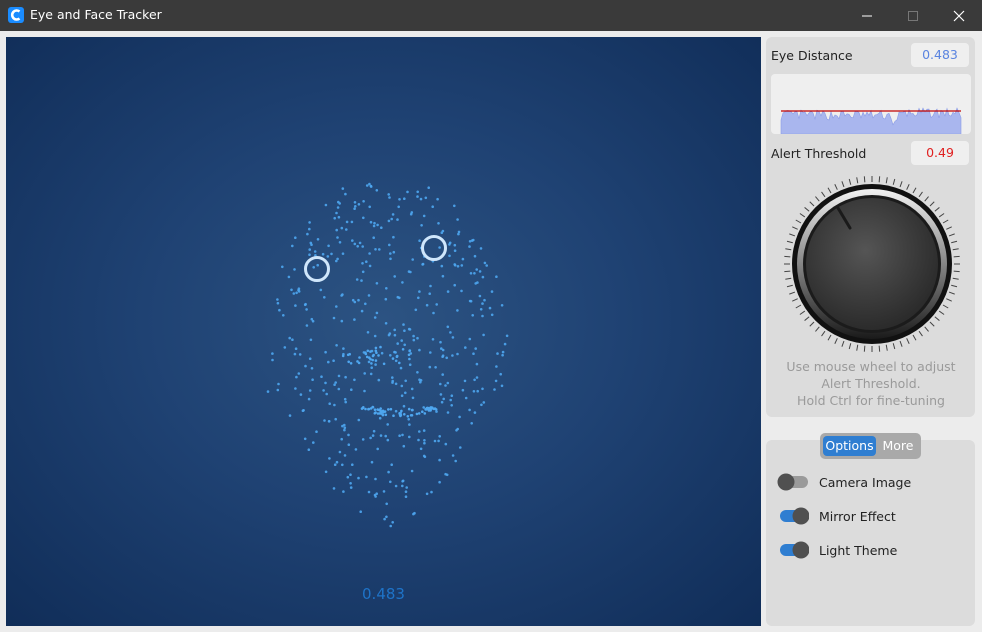 The image size is (982, 632). What do you see at coordinates (491, 15) in the screenshot?
I see `title-bar: Eye and Face Tracker` at bounding box center [491, 15].